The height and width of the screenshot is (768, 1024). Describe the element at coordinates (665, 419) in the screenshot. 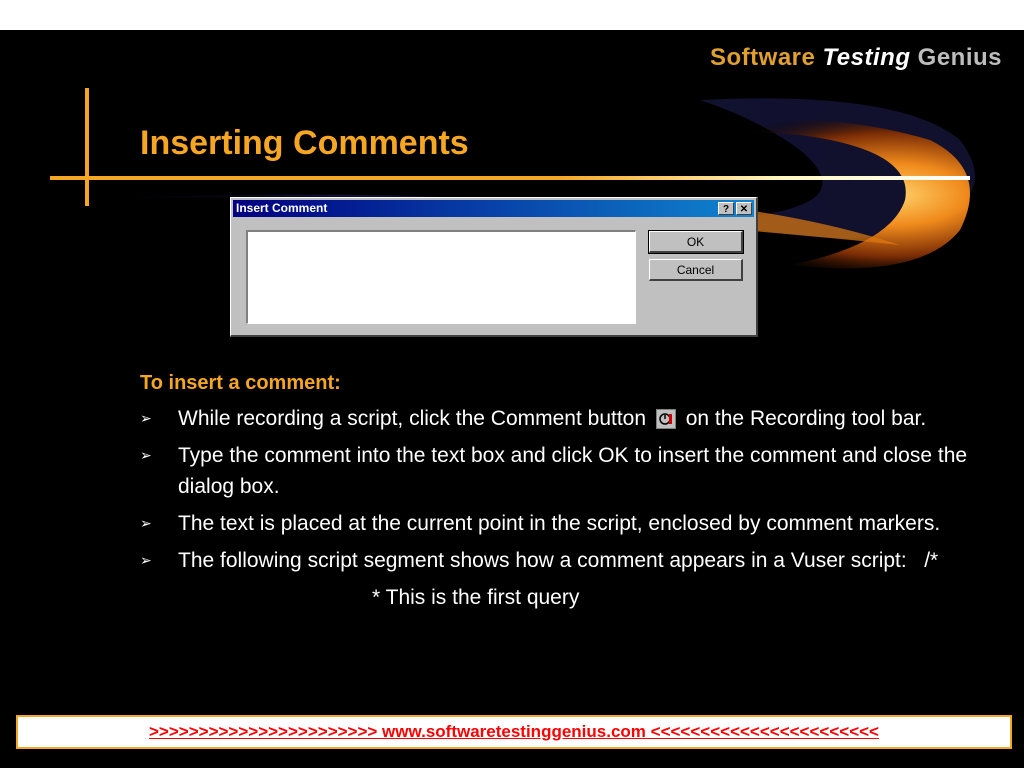

I see `comment-button-icon` at that location.